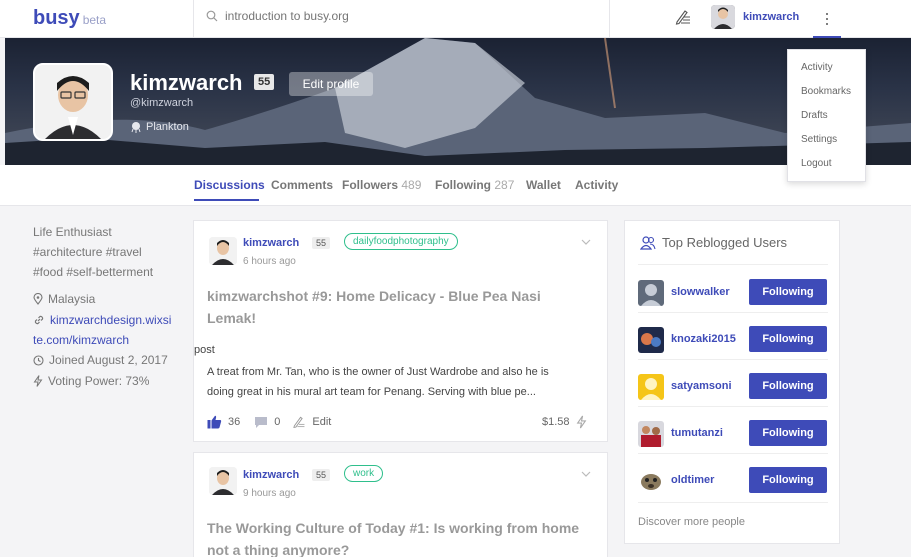 This screenshot has height=557, width=911. I want to click on website-link: kimzwarchdesign.wixsi, so click(110, 320).